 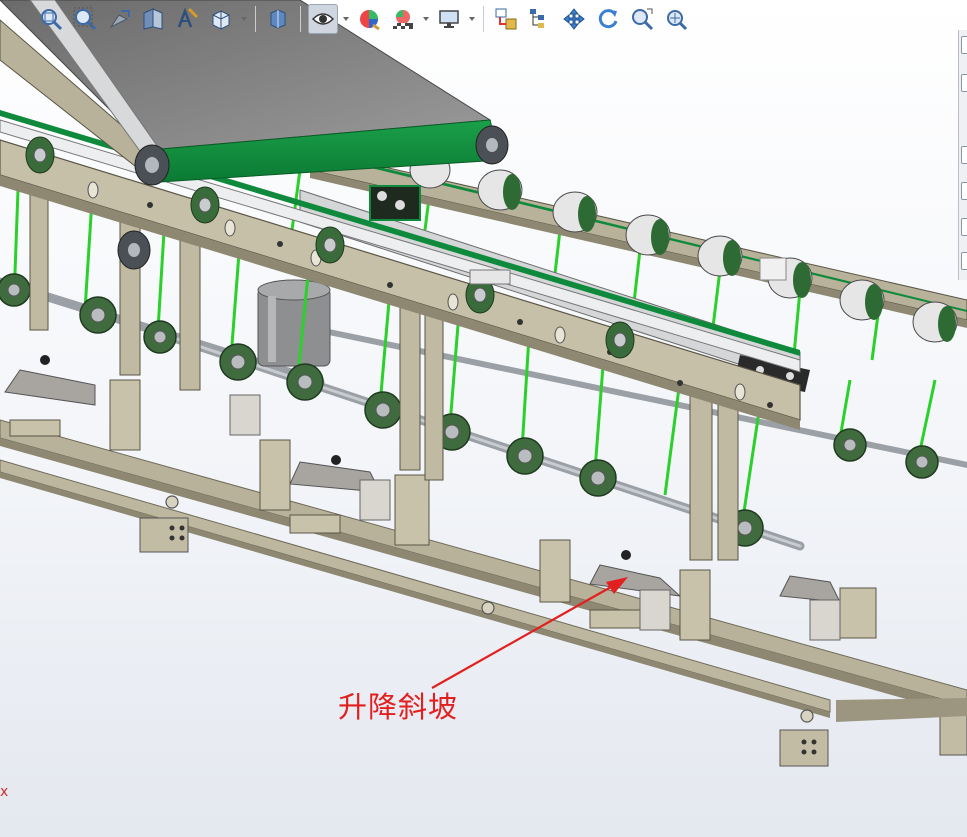 What do you see at coordinates (369, 19) in the screenshot?
I see `appearance-sphere-icon` at bounding box center [369, 19].